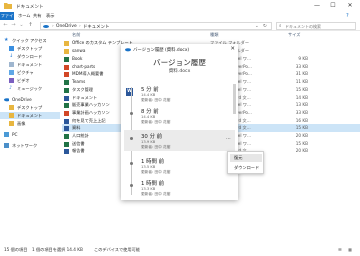 This screenshot has height=256, width=360. I want to click on video-icon, so click(11, 80).